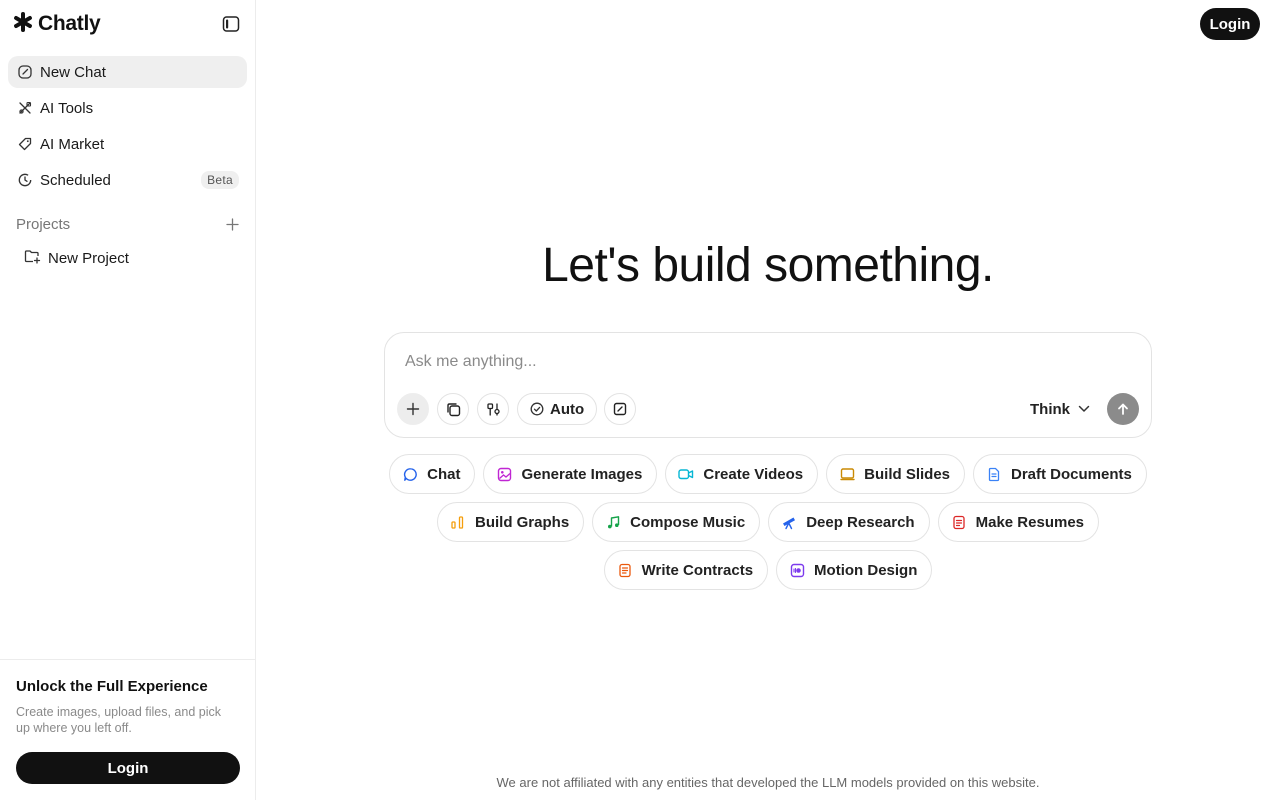 Image resolution: width=1280 pixels, height=800 pixels. What do you see at coordinates (1071, 474) in the screenshot?
I see `chip-label: Draft Documents` at bounding box center [1071, 474].